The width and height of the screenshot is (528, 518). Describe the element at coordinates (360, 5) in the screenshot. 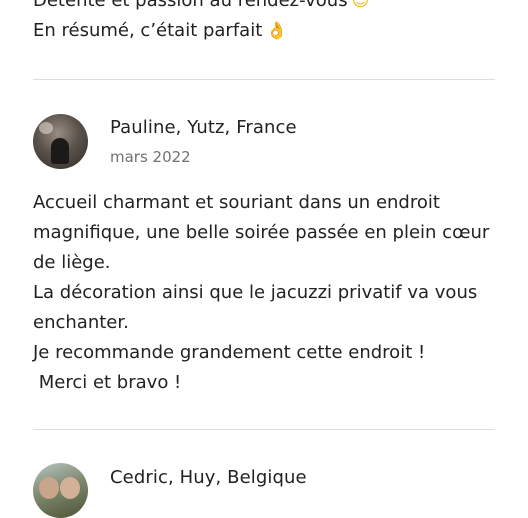

I see `winking-face-emoji-icon: 😉` at that location.